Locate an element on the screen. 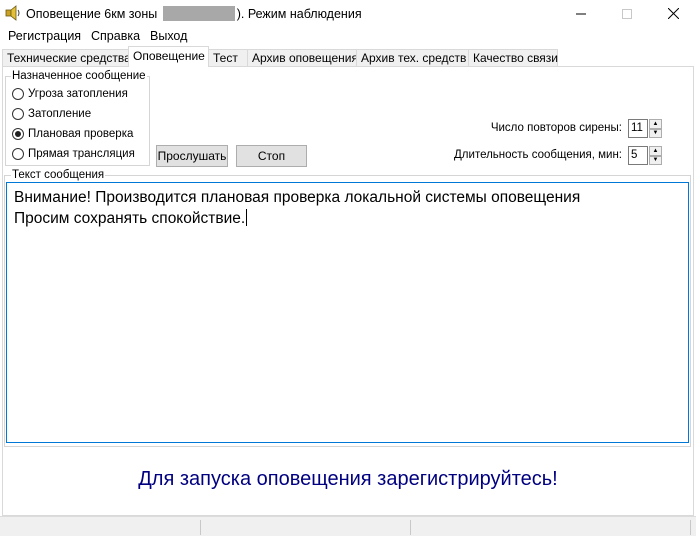 The image size is (696, 536). menu-exit: Выход is located at coordinates (168, 36).